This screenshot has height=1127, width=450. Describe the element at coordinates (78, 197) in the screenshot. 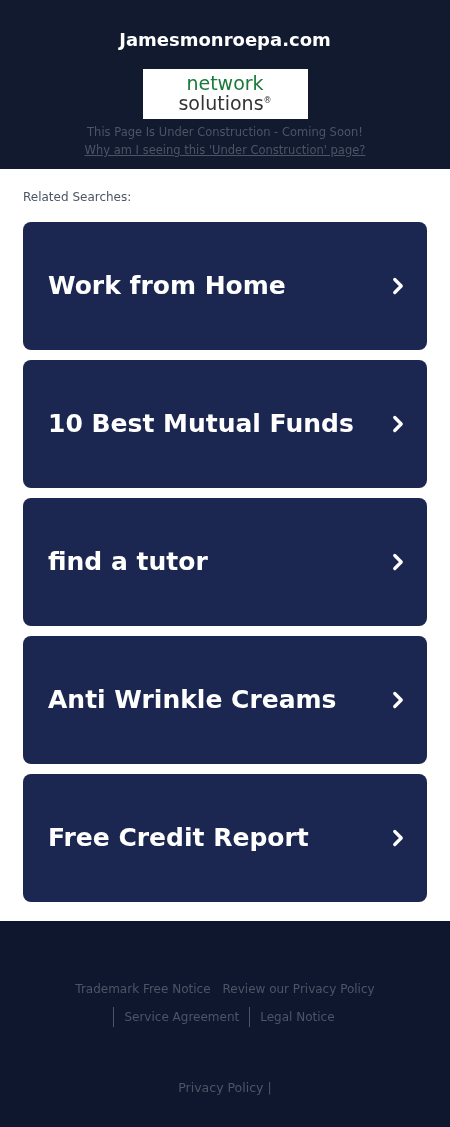

I see `related-searches-heading: Related Searches:` at that location.